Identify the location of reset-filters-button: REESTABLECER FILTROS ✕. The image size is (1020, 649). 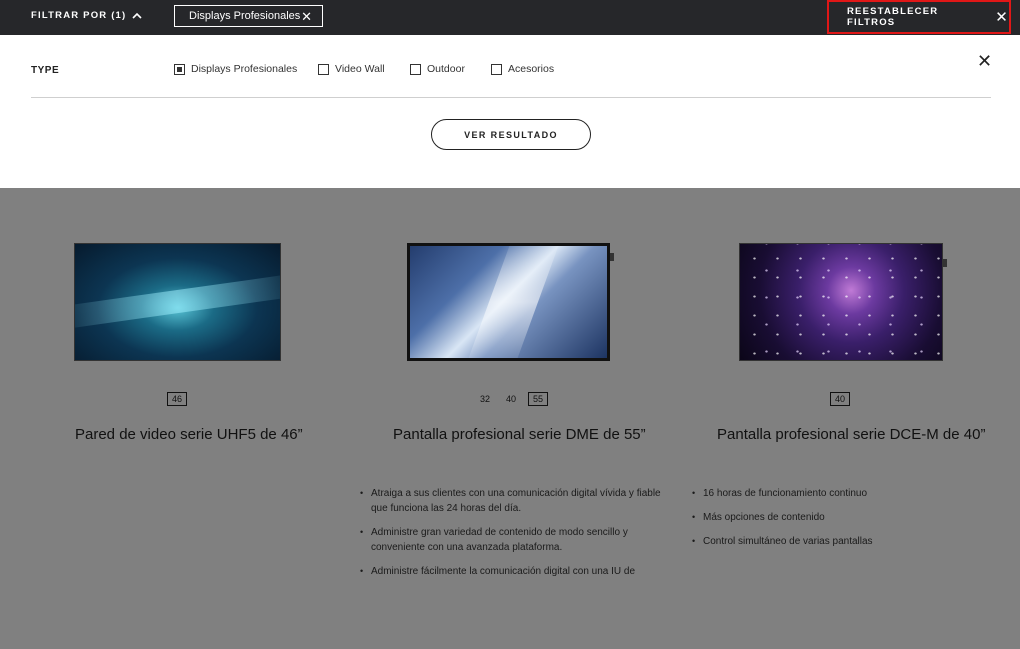
(919, 17).